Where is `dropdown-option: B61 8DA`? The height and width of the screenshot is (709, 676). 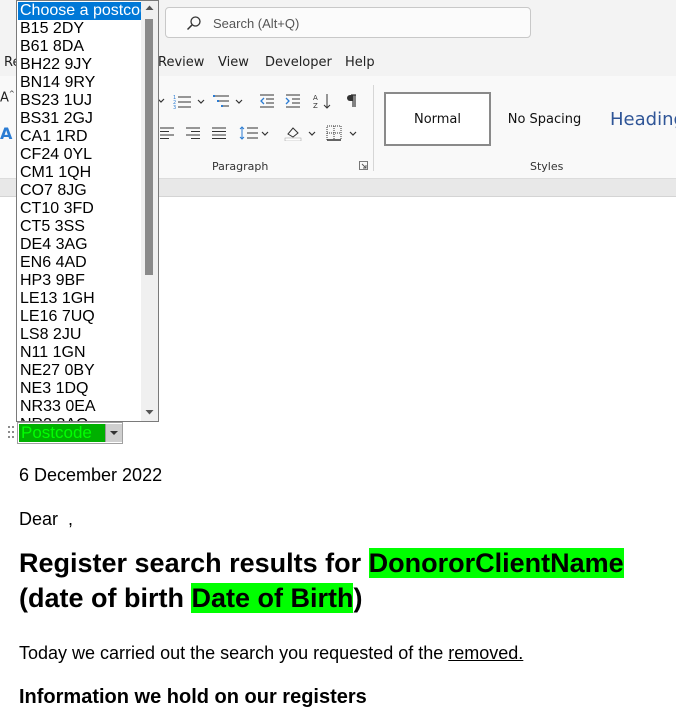
dropdown-option: B61 8DA is located at coordinates (79, 47).